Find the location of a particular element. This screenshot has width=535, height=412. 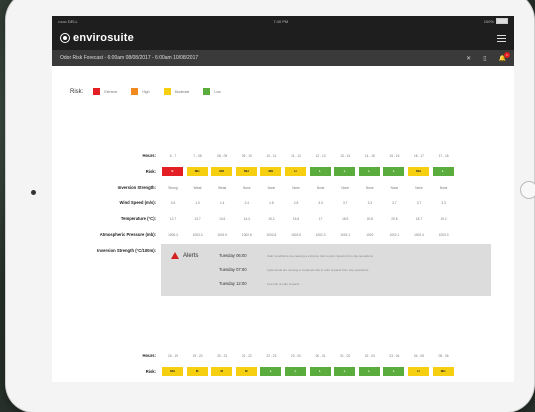

wind-cell: 2.4 is located at coordinates (247, 203).